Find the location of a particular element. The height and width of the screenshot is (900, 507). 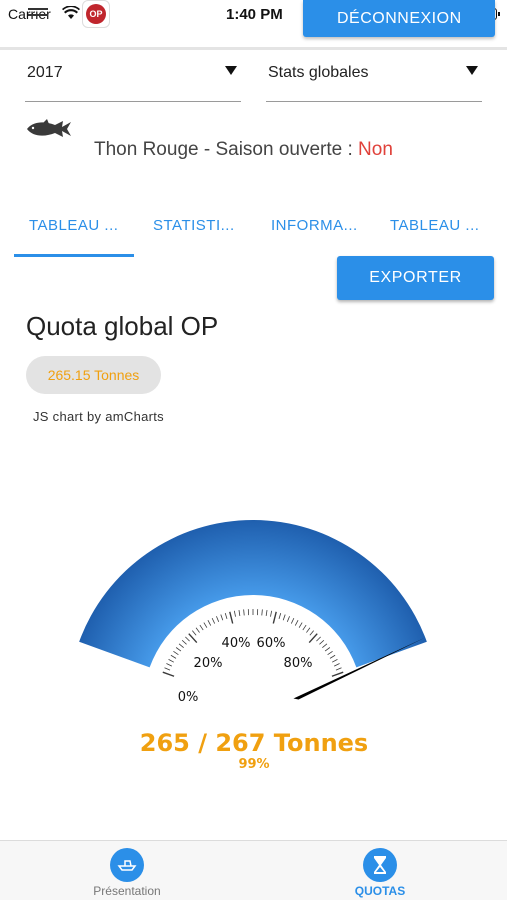

nav-label-quotas: QUOTAS is located at coordinates (380, 891).